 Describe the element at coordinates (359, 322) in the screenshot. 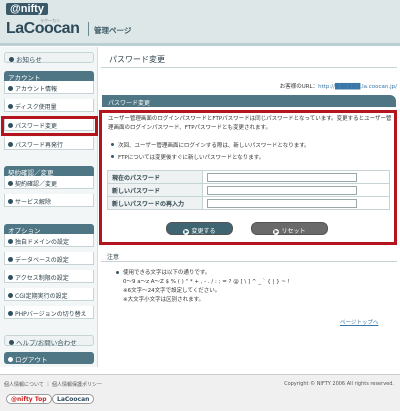

I see `page-top-link: ページトップへ` at that location.